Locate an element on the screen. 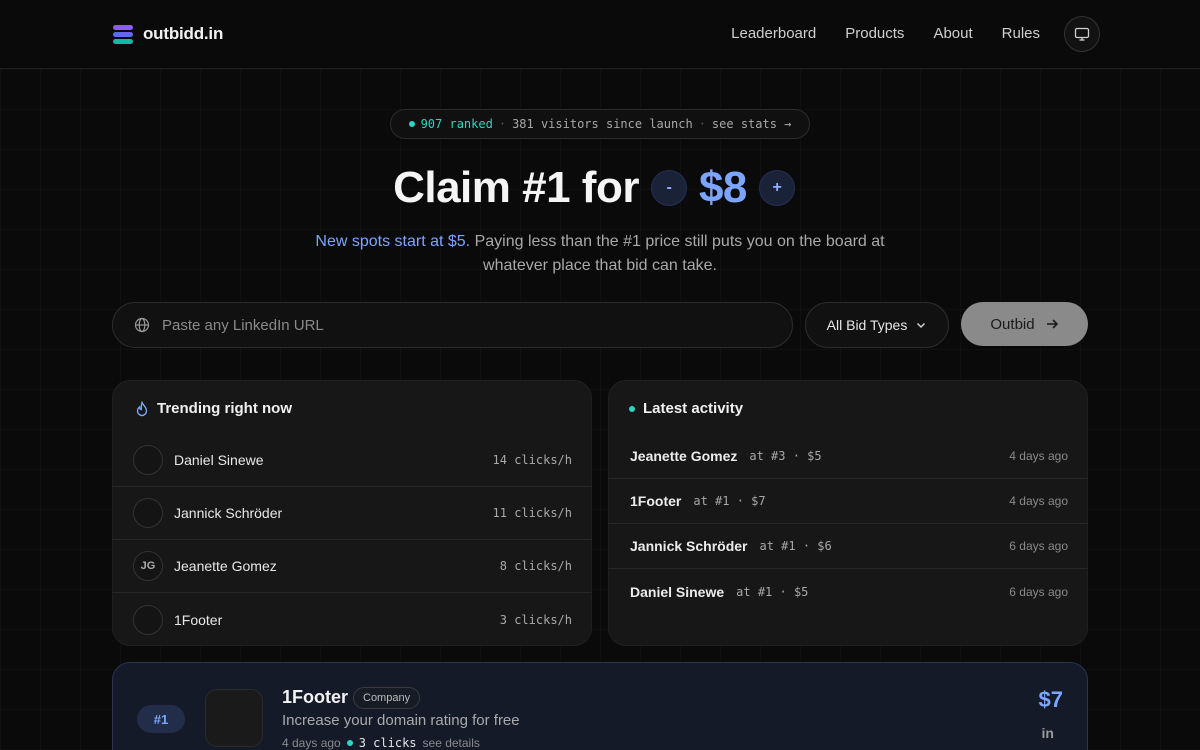 The height and width of the screenshot is (750, 1200). trending-name: 1Footer is located at coordinates (198, 619).